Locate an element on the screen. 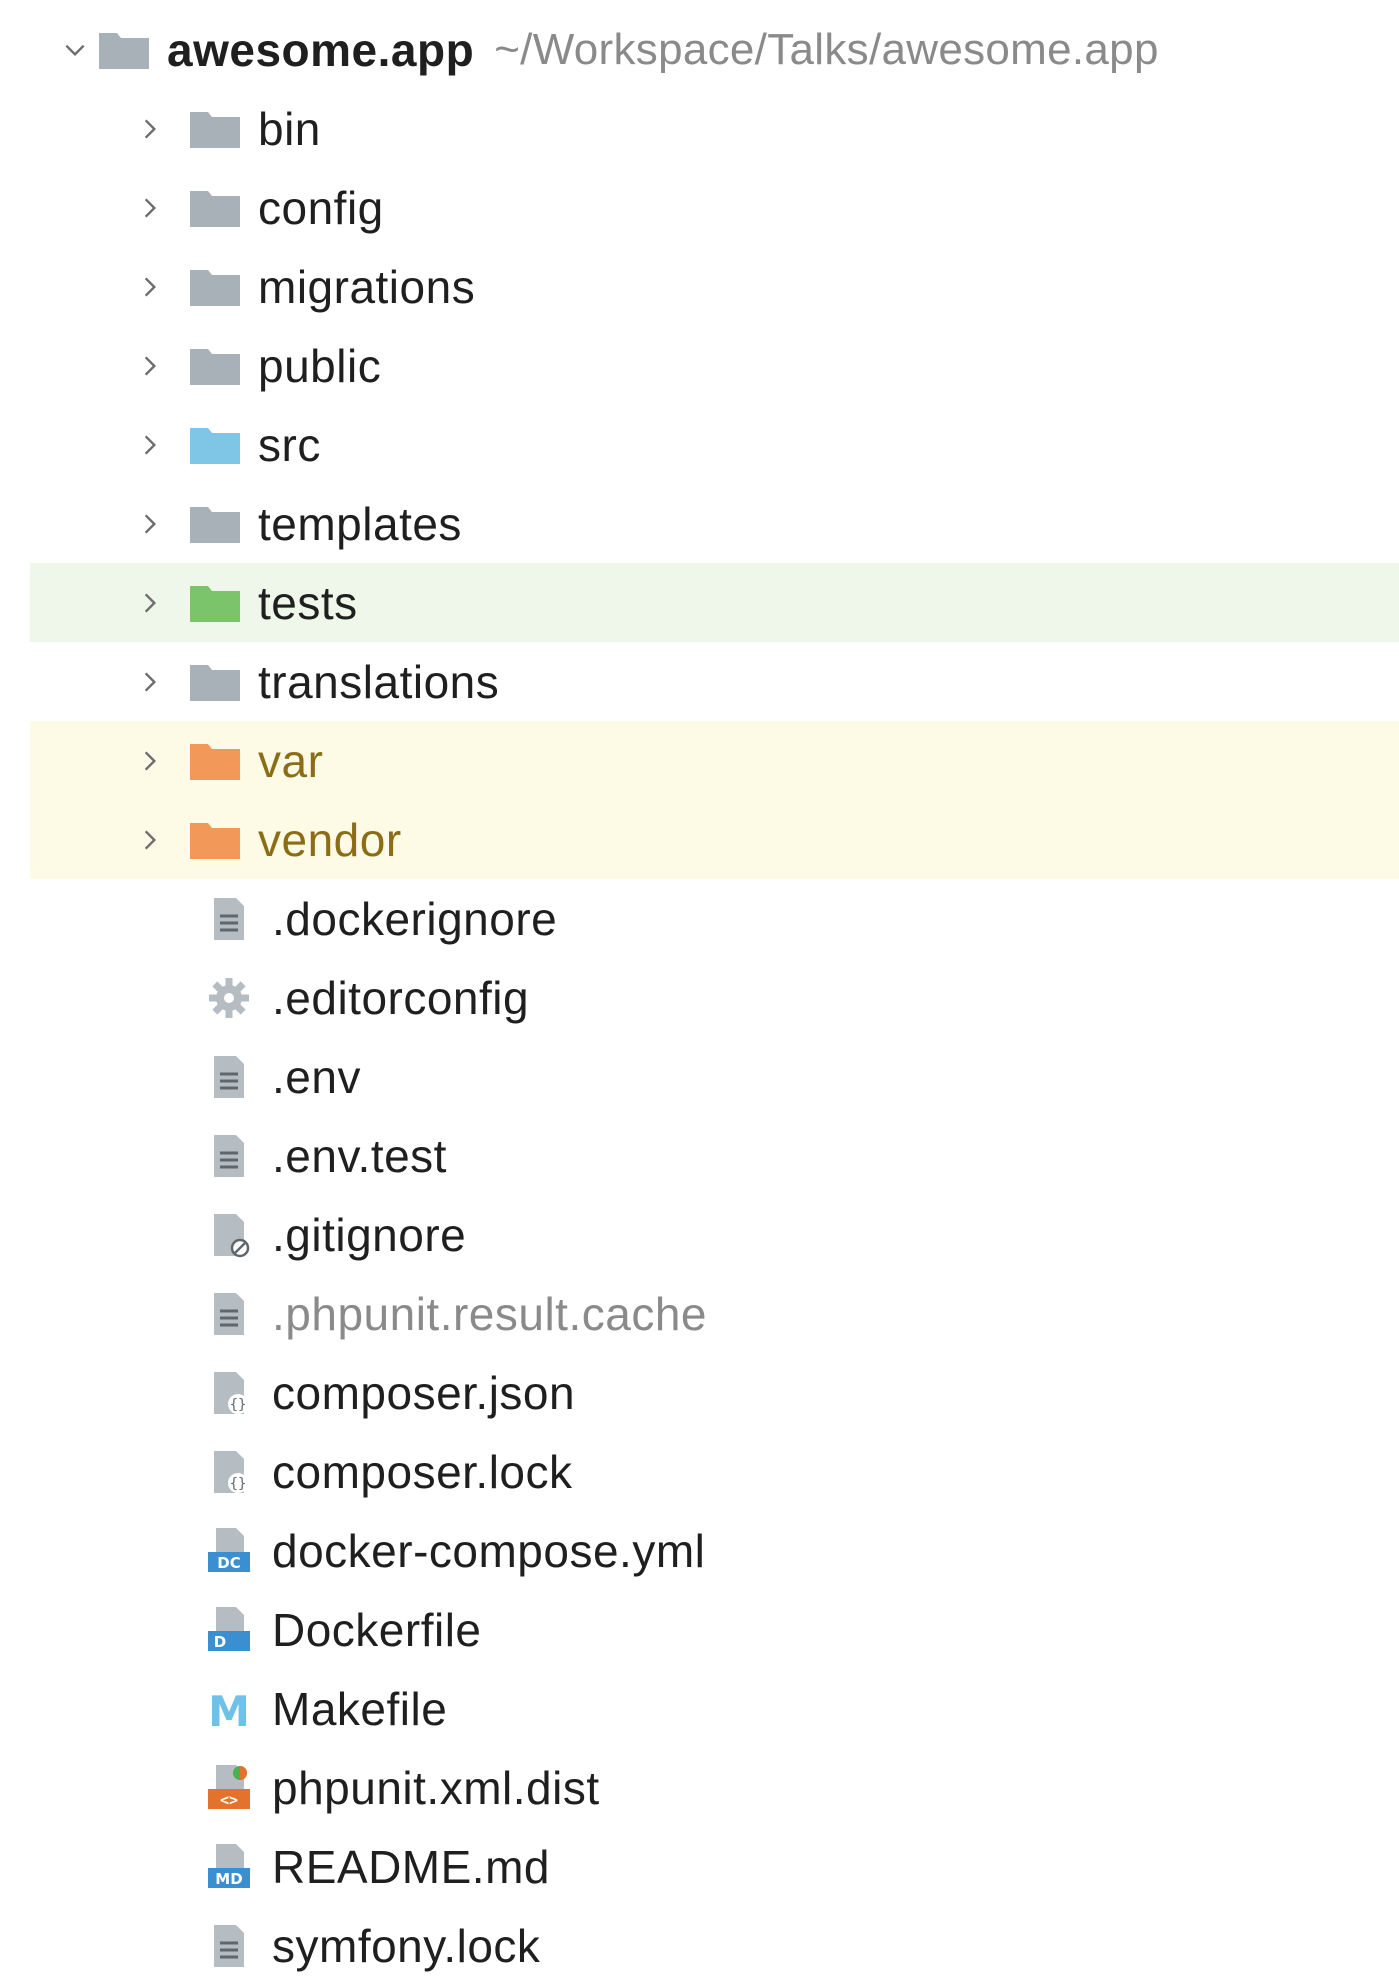  folder-name: tests is located at coordinates (308, 602).